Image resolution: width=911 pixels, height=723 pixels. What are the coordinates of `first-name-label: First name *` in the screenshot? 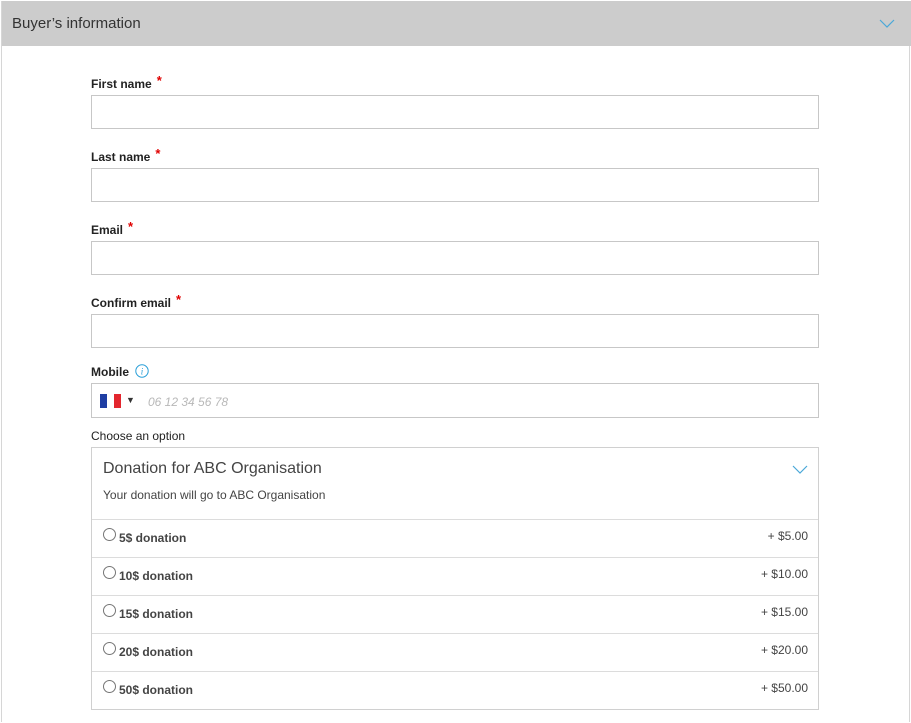 It's located at (126, 82).